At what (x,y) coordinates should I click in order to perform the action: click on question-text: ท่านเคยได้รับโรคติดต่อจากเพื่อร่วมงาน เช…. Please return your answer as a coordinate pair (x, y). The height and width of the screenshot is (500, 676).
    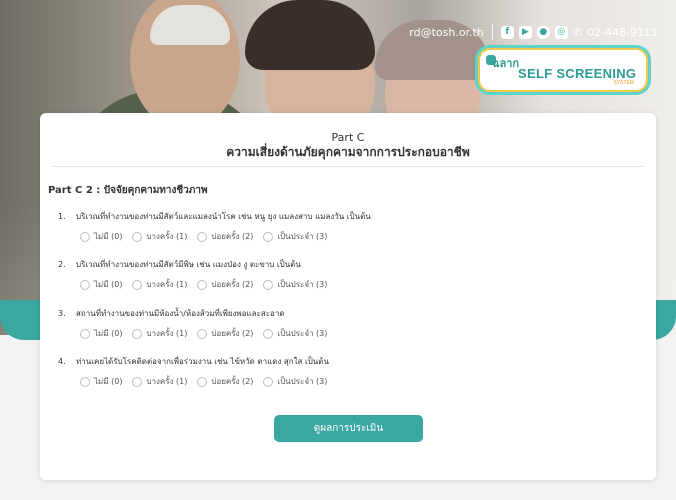
    Looking at the image, I should click on (202, 361).